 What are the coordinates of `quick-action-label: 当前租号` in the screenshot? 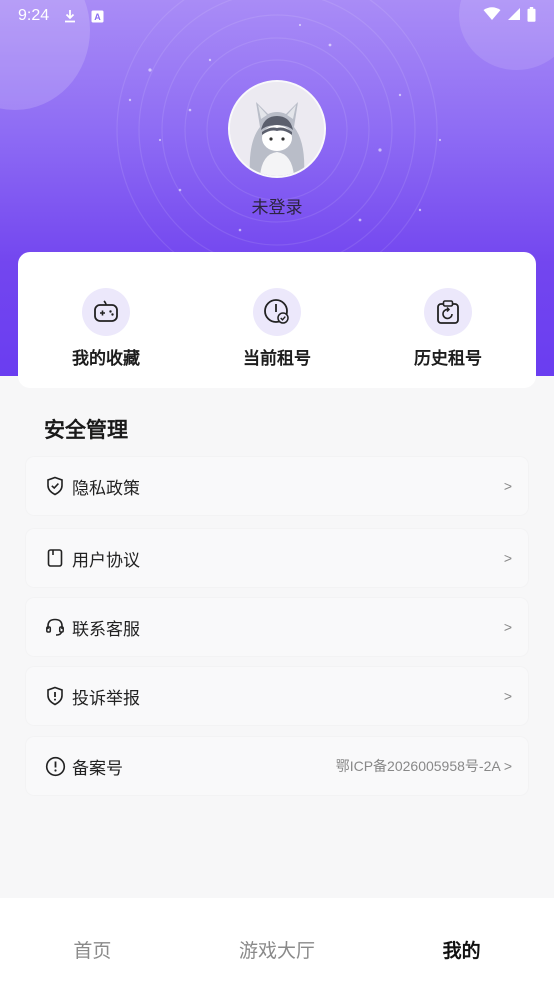 It's located at (277, 359).